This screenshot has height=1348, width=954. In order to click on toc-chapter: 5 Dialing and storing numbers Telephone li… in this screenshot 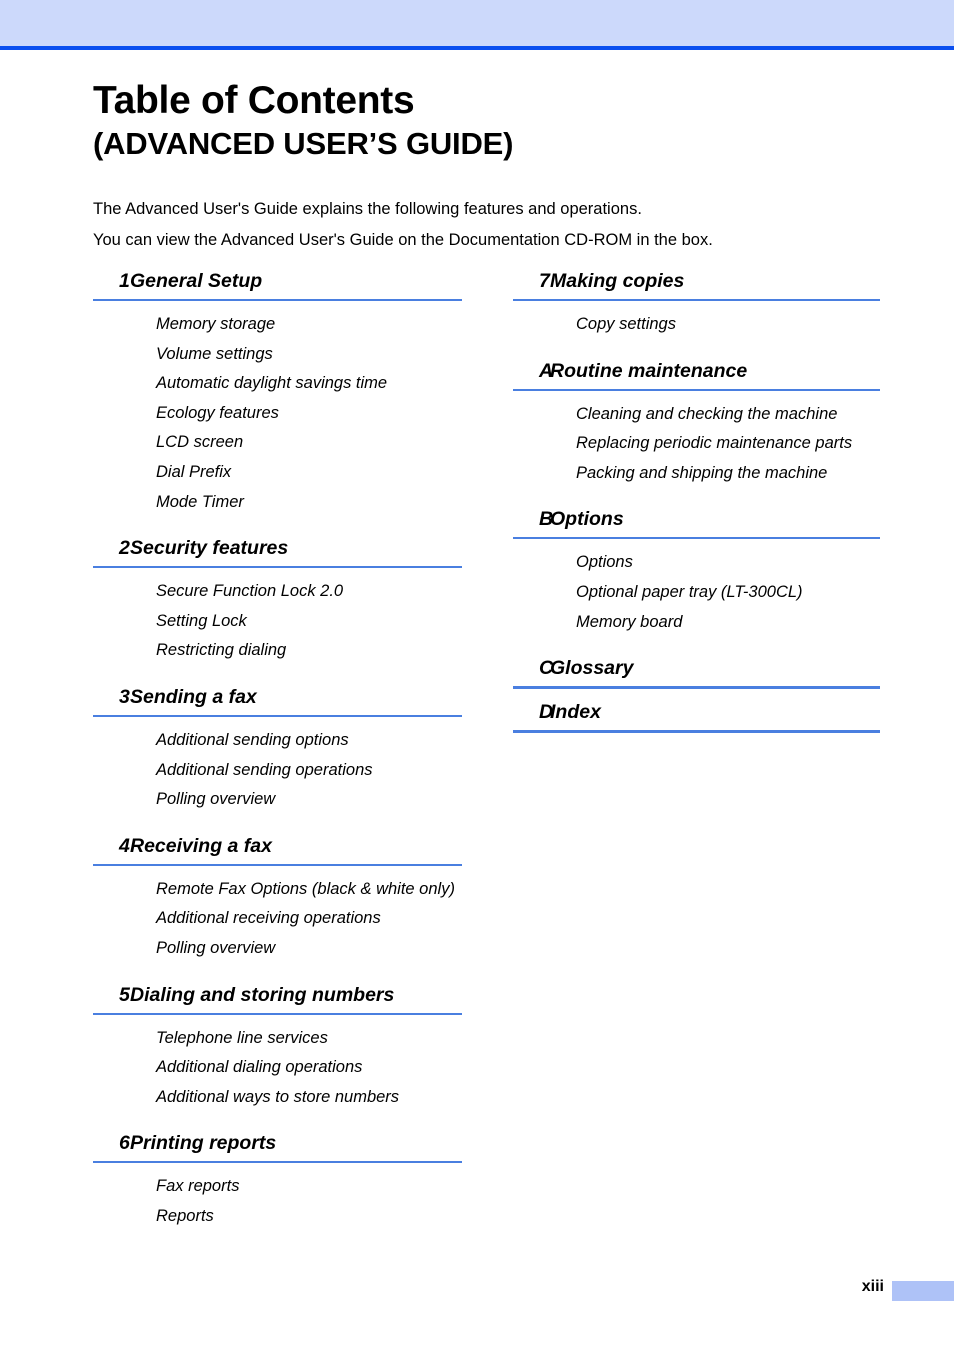, I will do `click(277, 1047)`.